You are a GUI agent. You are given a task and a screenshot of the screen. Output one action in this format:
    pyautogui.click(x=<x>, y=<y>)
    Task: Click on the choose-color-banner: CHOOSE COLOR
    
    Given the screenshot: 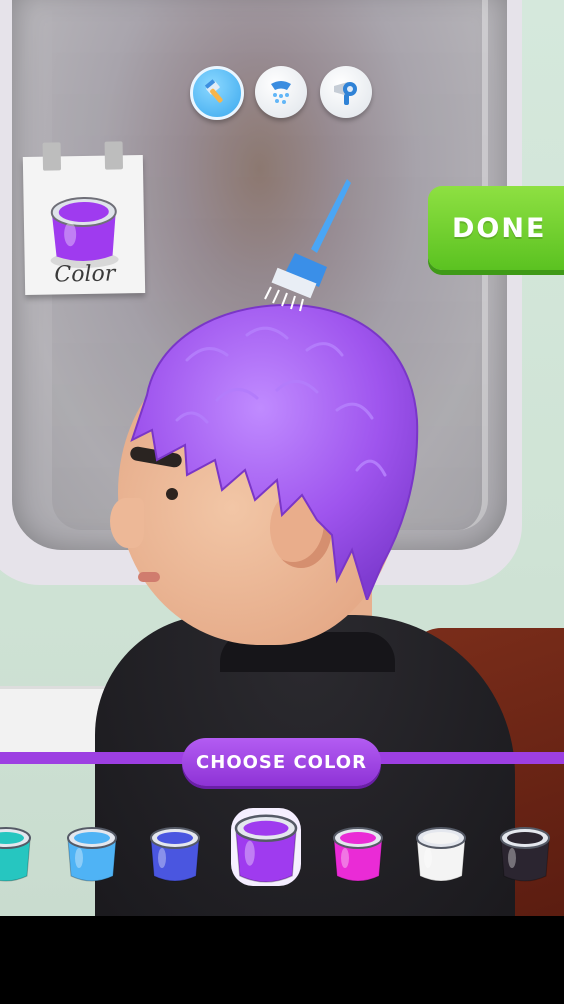 What is the action you would take?
    pyautogui.click(x=281, y=762)
    